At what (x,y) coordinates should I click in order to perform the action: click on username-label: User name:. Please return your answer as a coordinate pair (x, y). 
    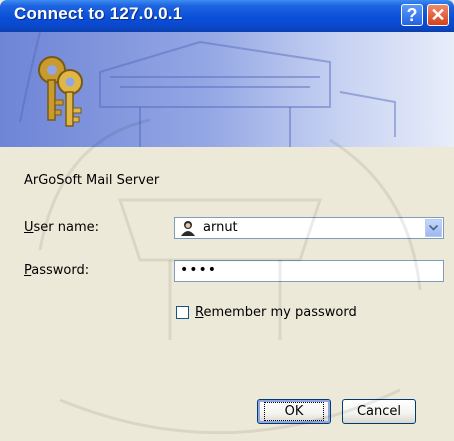
    Looking at the image, I should click on (61, 227).